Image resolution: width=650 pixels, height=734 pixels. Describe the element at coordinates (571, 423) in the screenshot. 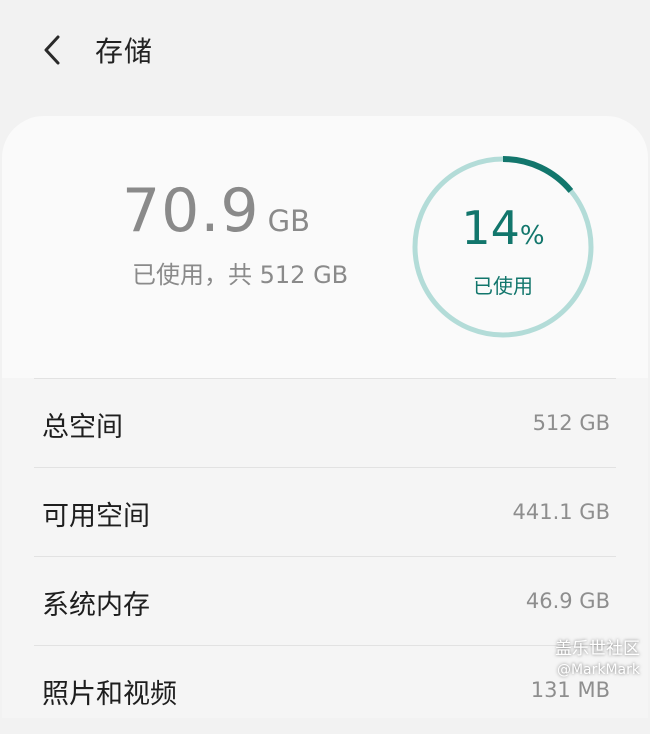

I see `list-item-value: 512 GB` at that location.